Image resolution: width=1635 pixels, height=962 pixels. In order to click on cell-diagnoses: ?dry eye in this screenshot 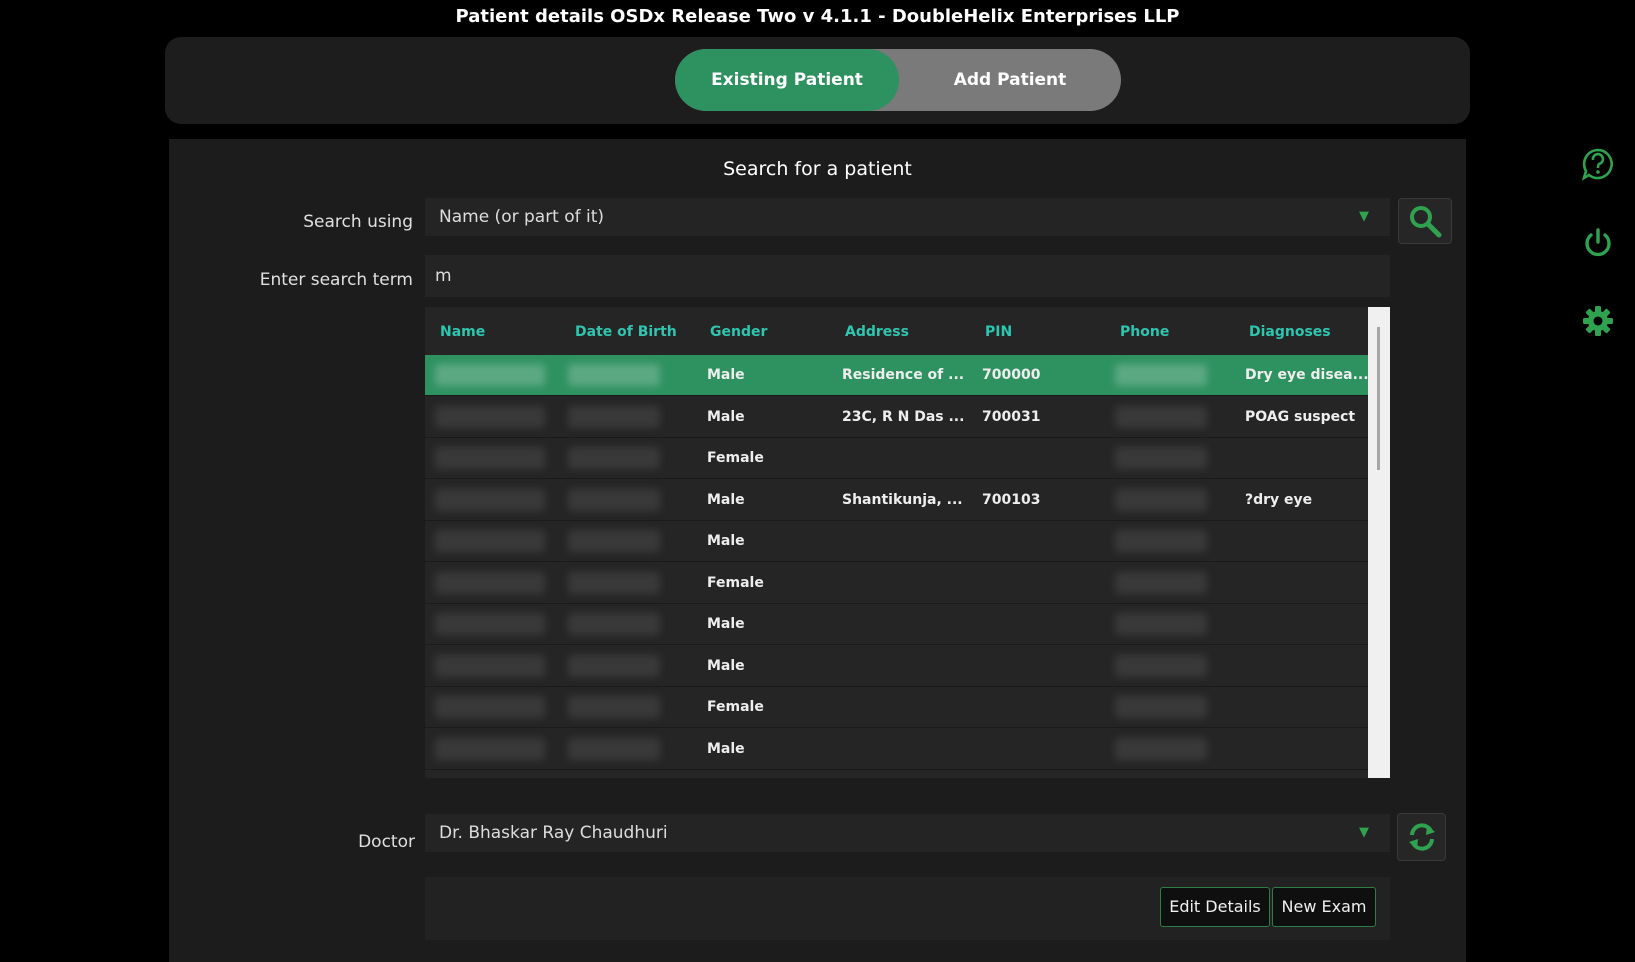, I will do `click(1279, 499)`.